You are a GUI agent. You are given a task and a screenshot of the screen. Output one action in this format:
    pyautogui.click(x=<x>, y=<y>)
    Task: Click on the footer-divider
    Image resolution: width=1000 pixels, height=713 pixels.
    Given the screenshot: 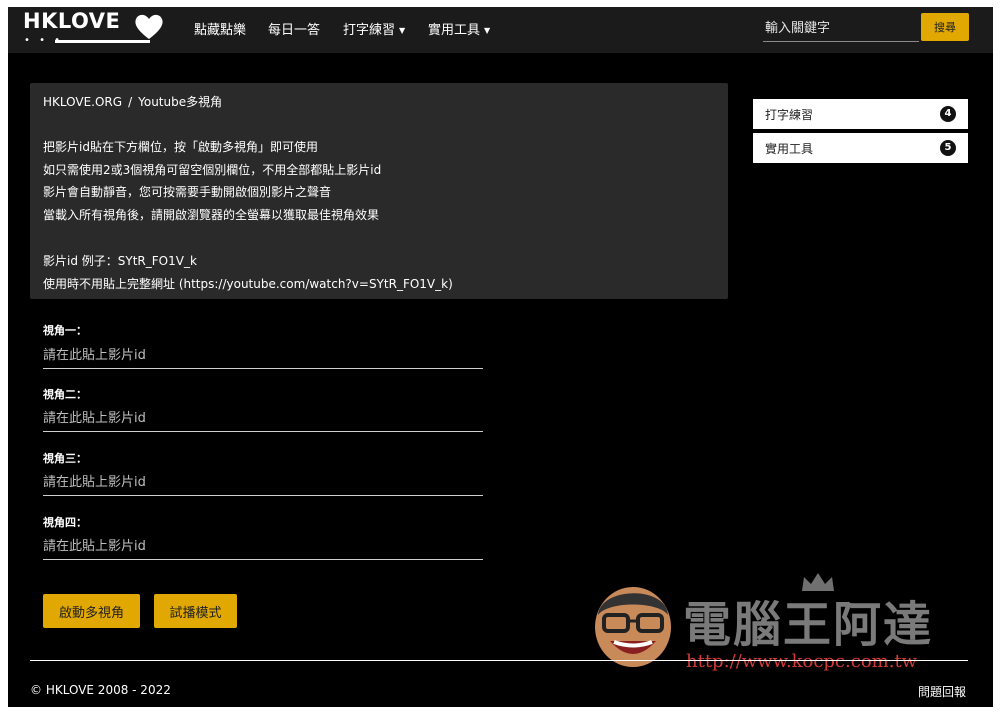 What is the action you would take?
    pyautogui.click(x=499, y=660)
    